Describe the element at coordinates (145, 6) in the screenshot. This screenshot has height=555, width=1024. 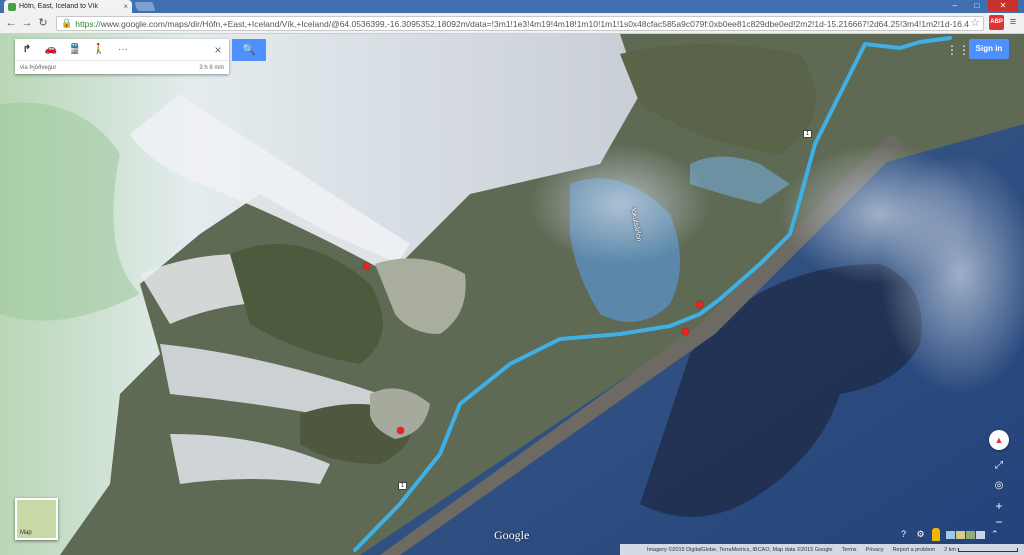
I see `new-tab-button` at that location.